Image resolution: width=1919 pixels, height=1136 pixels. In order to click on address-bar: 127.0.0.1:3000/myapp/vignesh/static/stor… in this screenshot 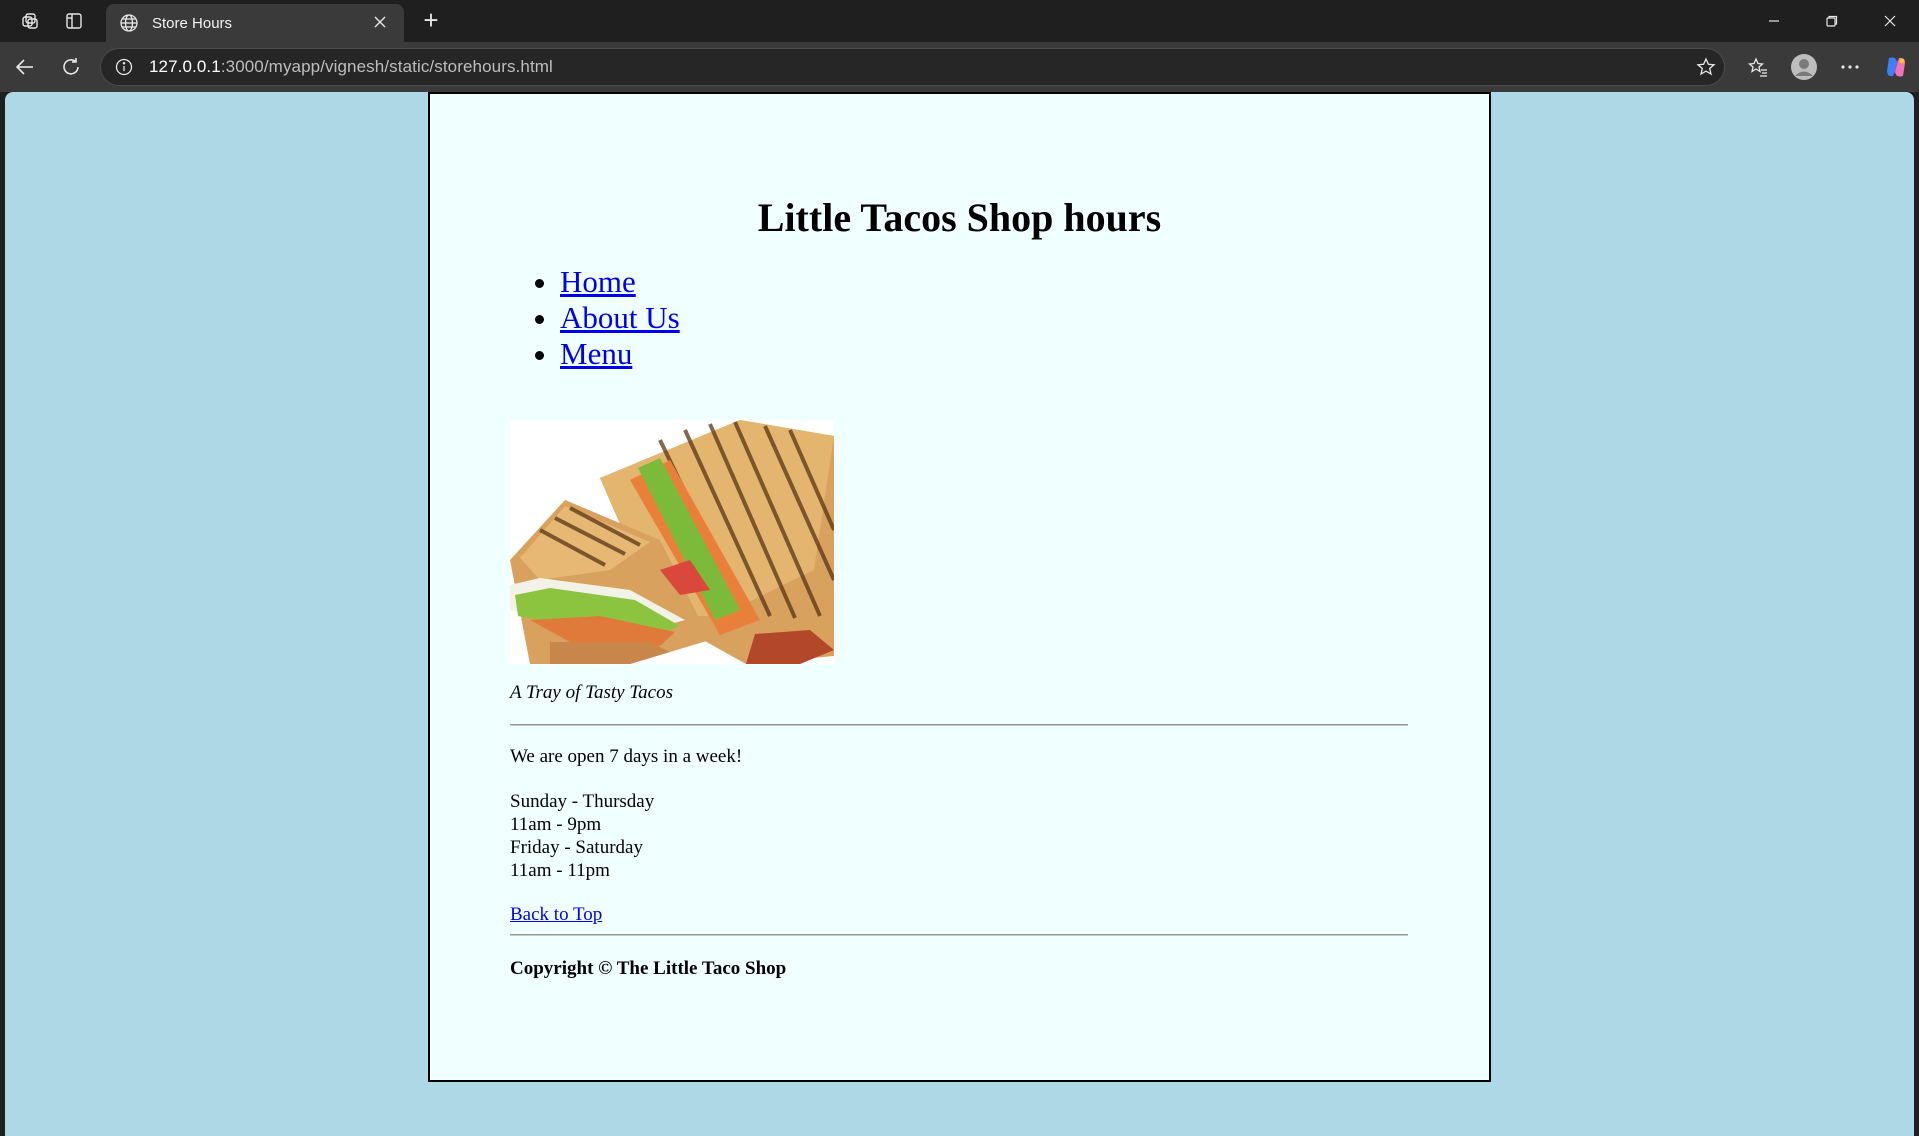, I will do `click(912, 67)`.